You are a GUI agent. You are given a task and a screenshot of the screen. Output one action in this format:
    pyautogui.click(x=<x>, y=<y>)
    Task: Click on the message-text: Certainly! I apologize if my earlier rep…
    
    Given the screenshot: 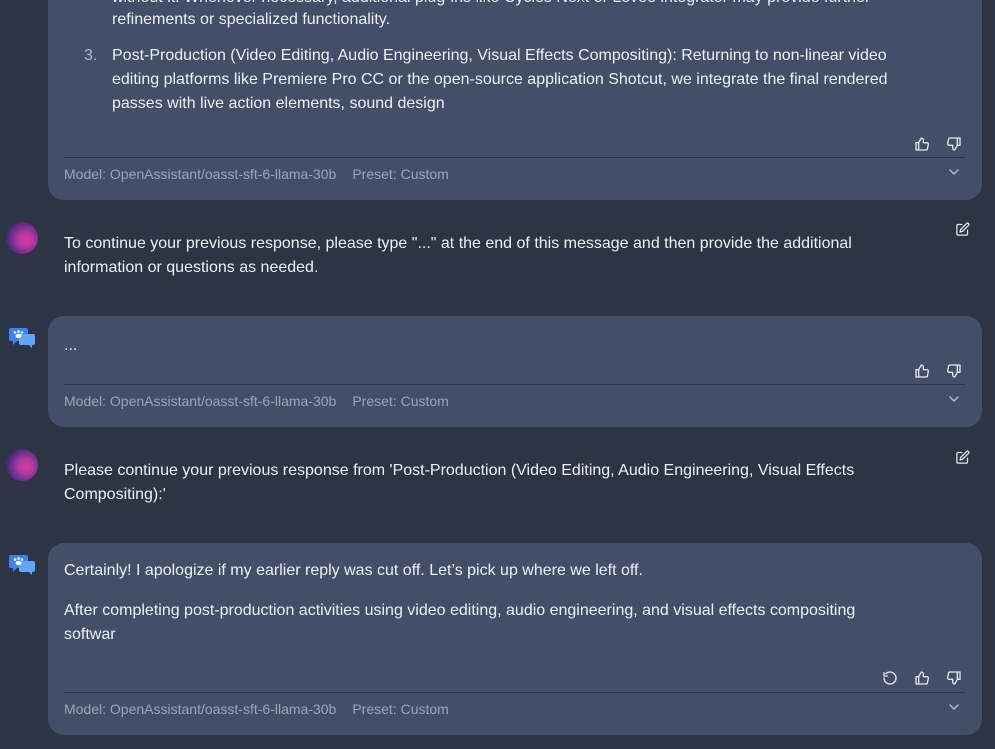 What is the action you would take?
    pyautogui.click(x=353, y=570)
    